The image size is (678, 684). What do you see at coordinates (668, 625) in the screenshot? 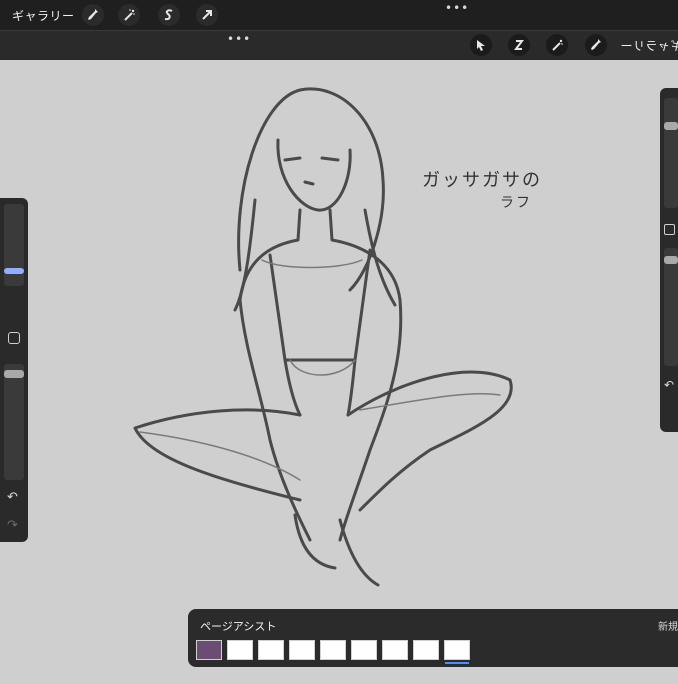
I see `new-page-button: 新規` at bounding box center [668, 625].